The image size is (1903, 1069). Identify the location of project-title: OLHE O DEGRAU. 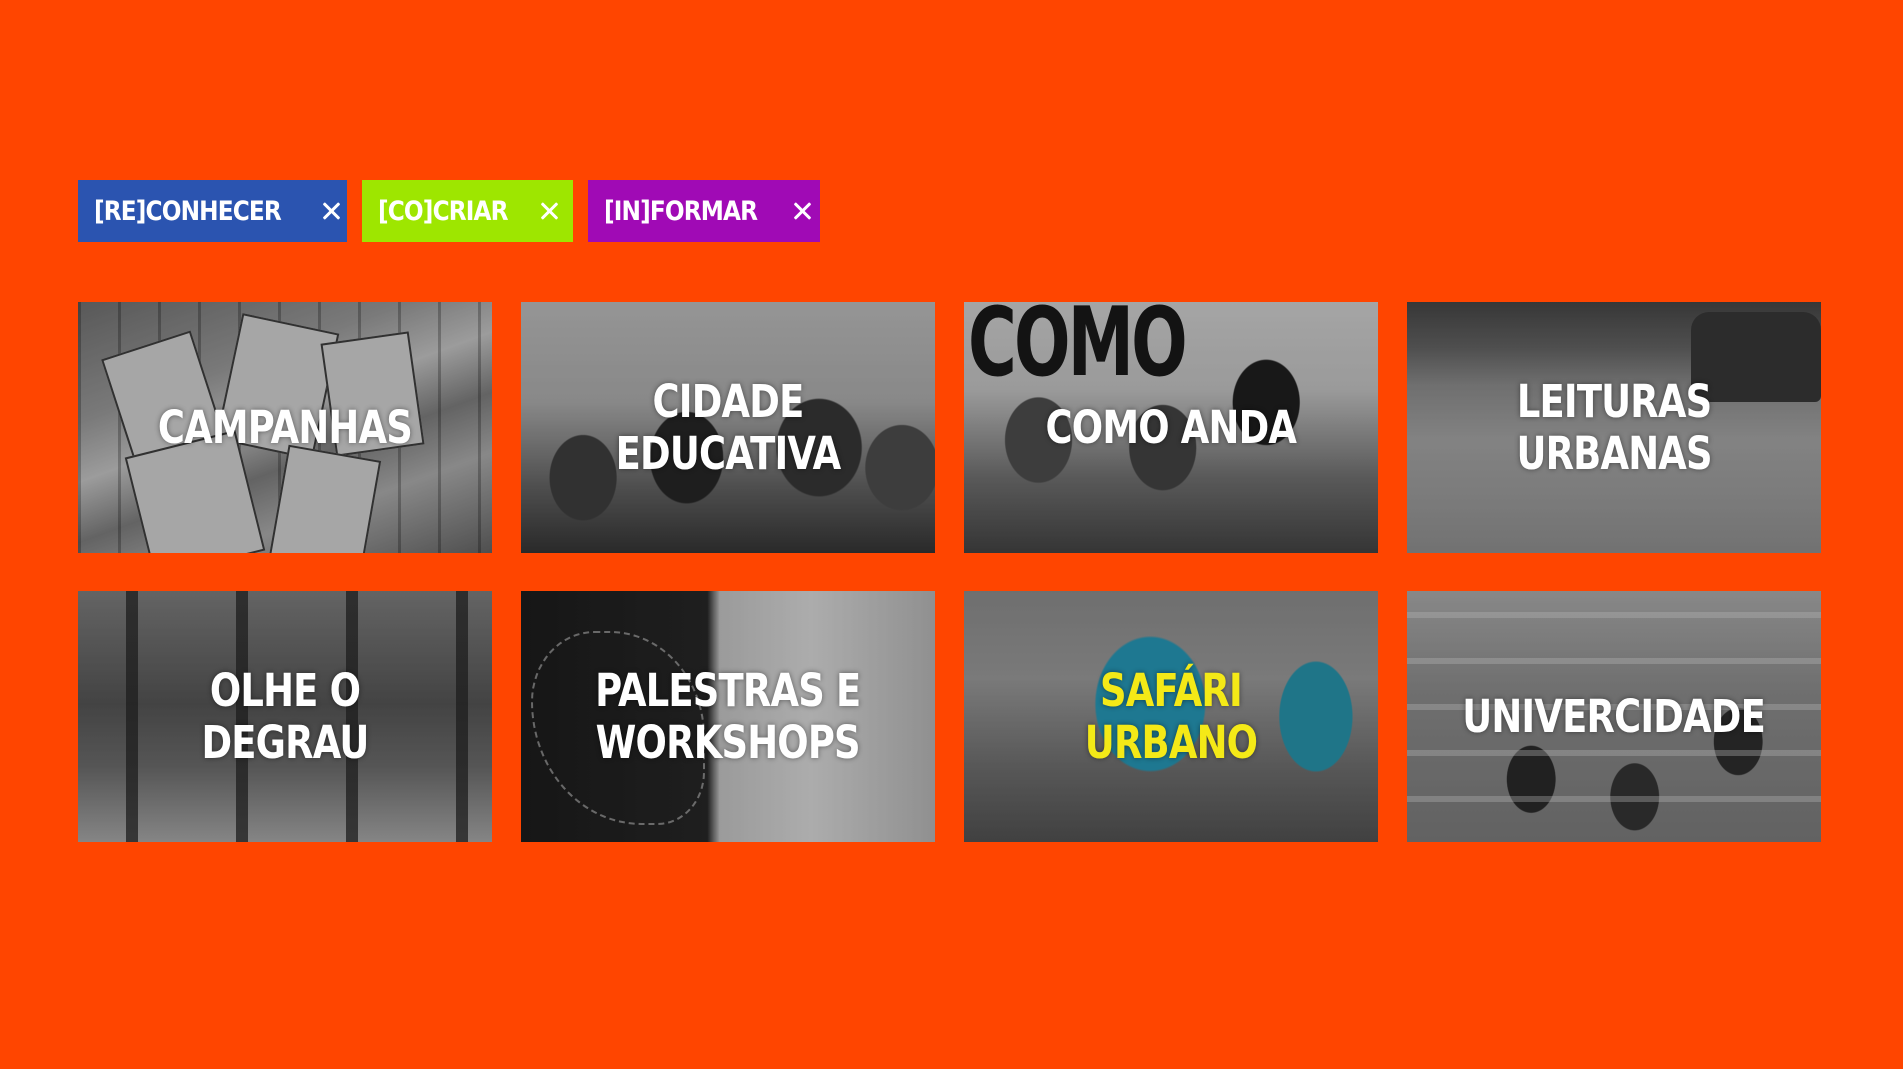
(285, 716).